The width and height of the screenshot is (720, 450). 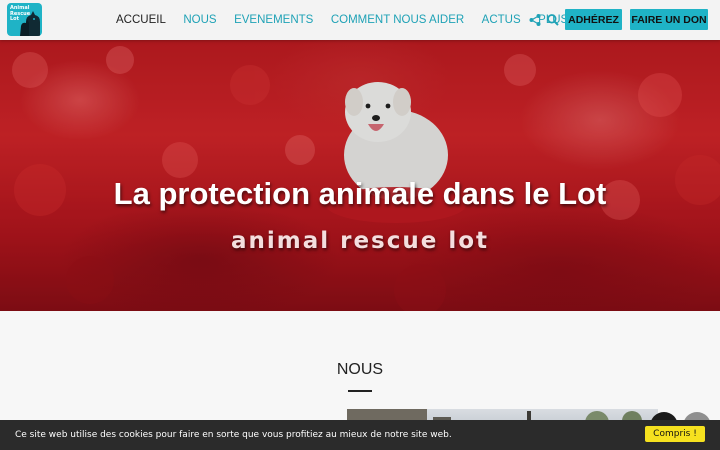 I want to click on nav-accueil: ACCUEIL, so click(x=141, y=20).